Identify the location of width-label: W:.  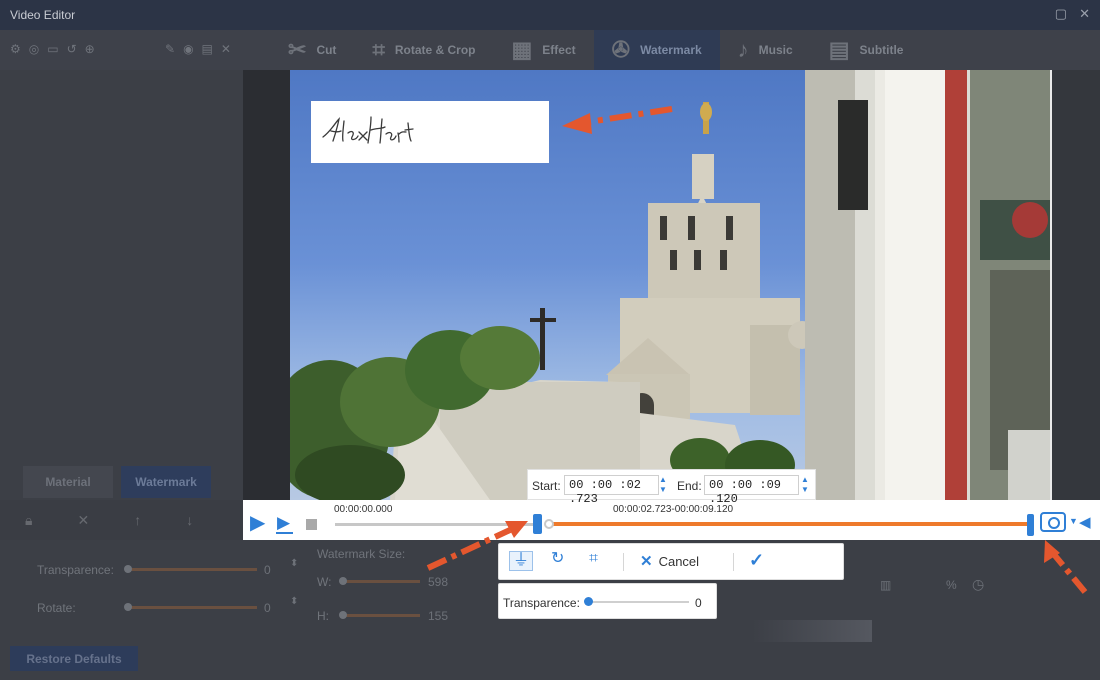
(324, 582).